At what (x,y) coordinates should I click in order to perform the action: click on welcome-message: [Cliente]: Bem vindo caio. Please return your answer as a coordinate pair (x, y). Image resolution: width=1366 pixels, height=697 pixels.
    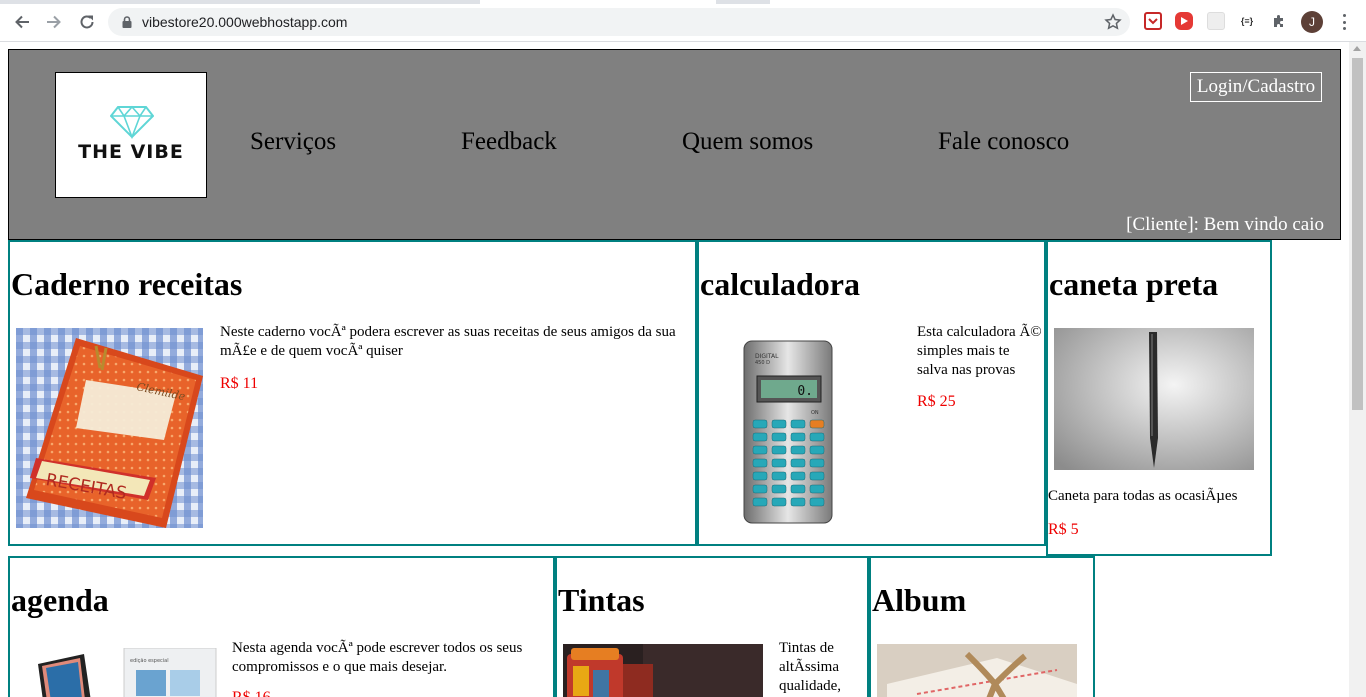
    Looking at the image, I should click on (1225, 224).